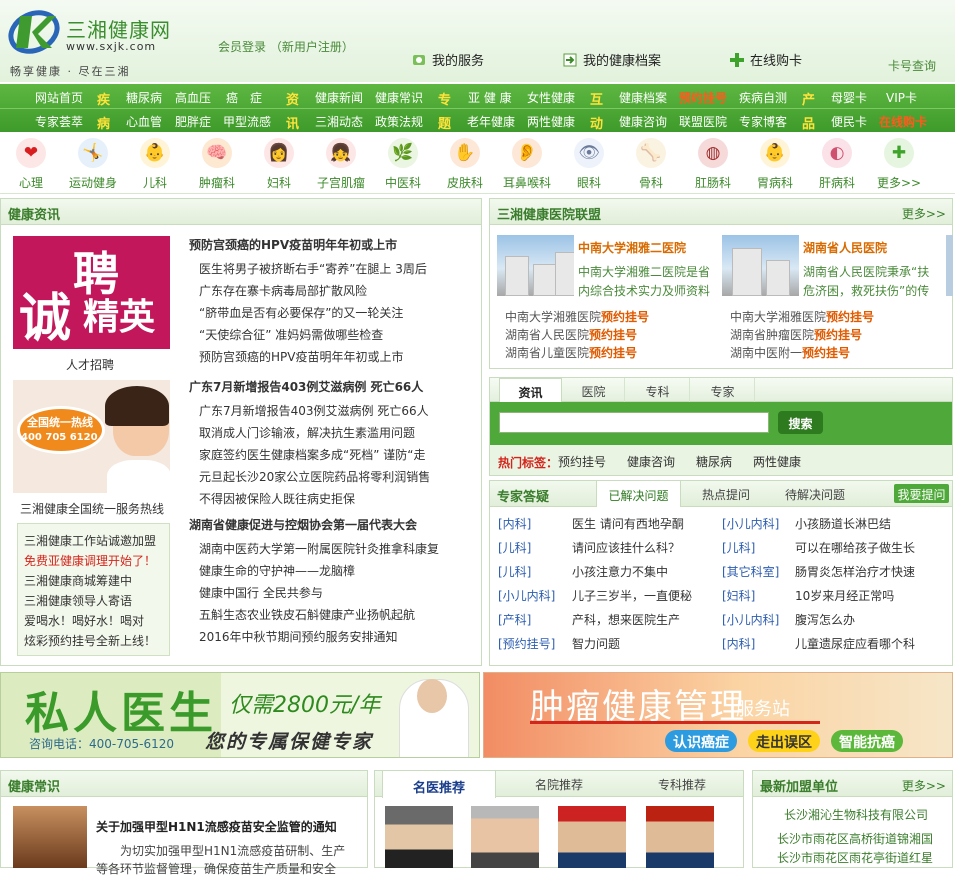 This screenshot has height=877, width=955. Describe the element at coordinates (286, 46) in the screenshot. I see `member-login-link: 会员登录 （新用户注册）` at that location.